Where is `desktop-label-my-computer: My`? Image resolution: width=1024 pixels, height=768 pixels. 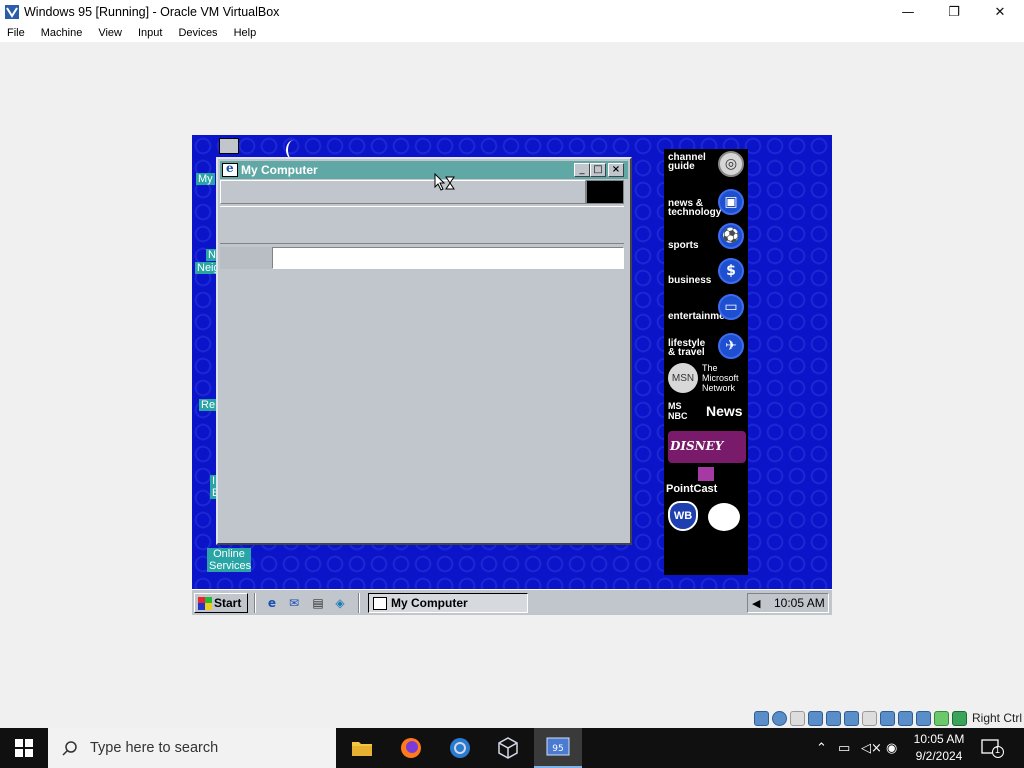 desktop-label-my-computer: My is located at coordinates (205, 179).